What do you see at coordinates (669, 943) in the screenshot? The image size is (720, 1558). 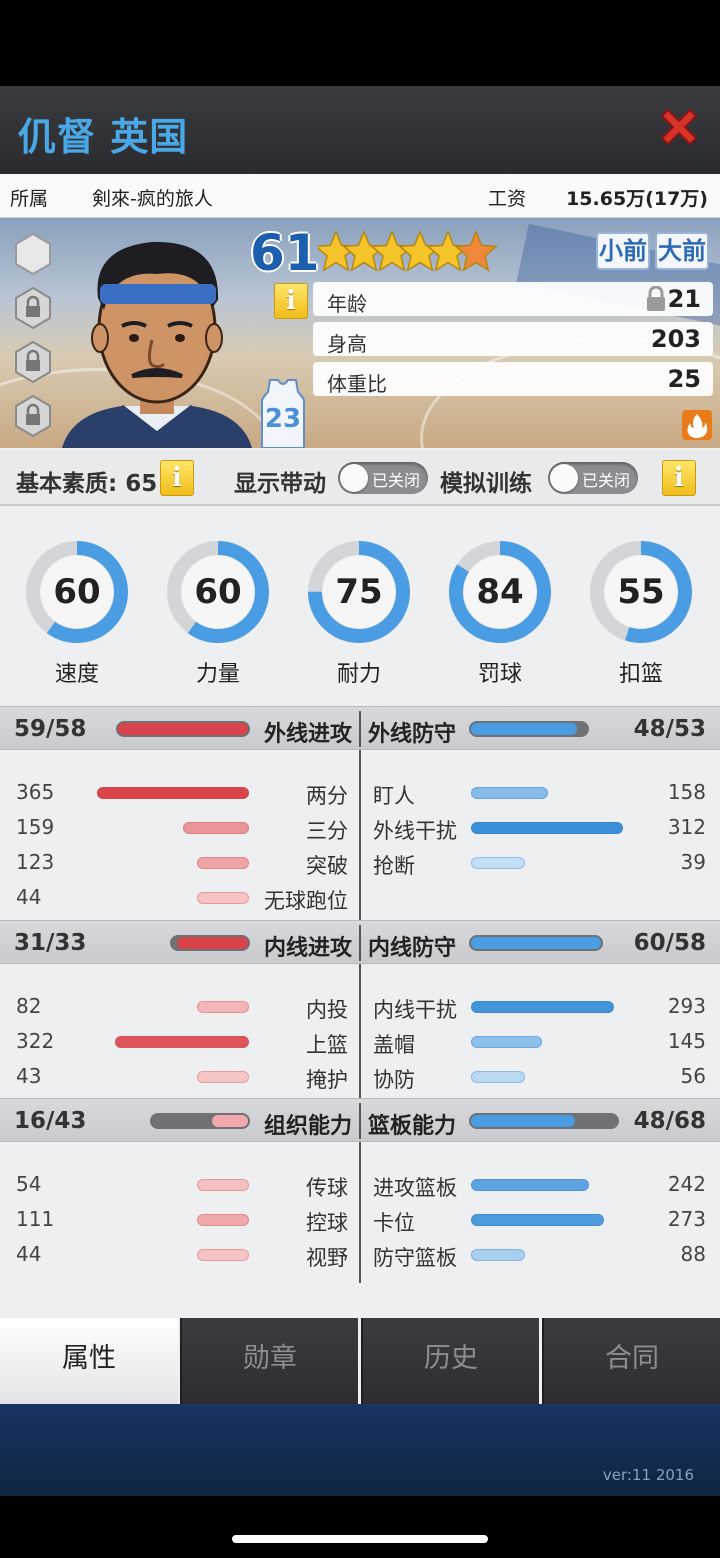 I see `section-right-score: 60/58` at bounding box center [669, 943].